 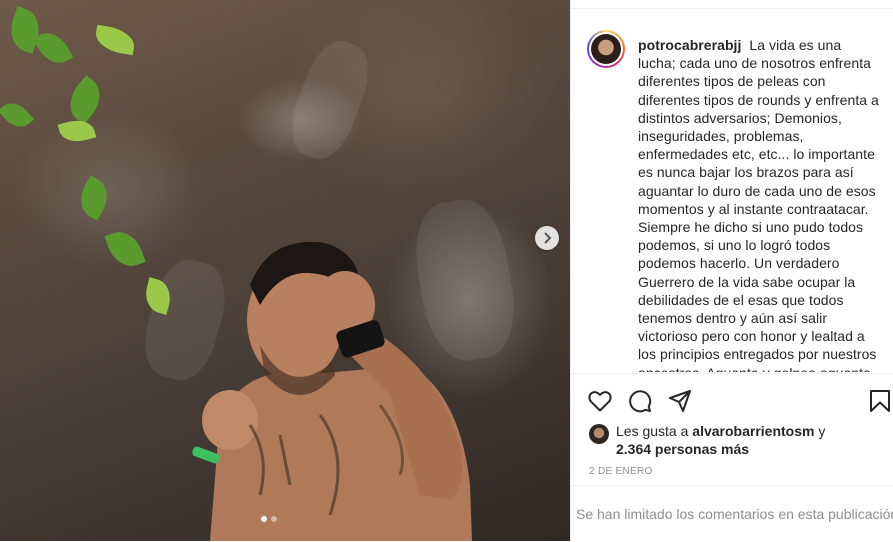 I want to click on carousel-next-button, so click(x=547, y=238).